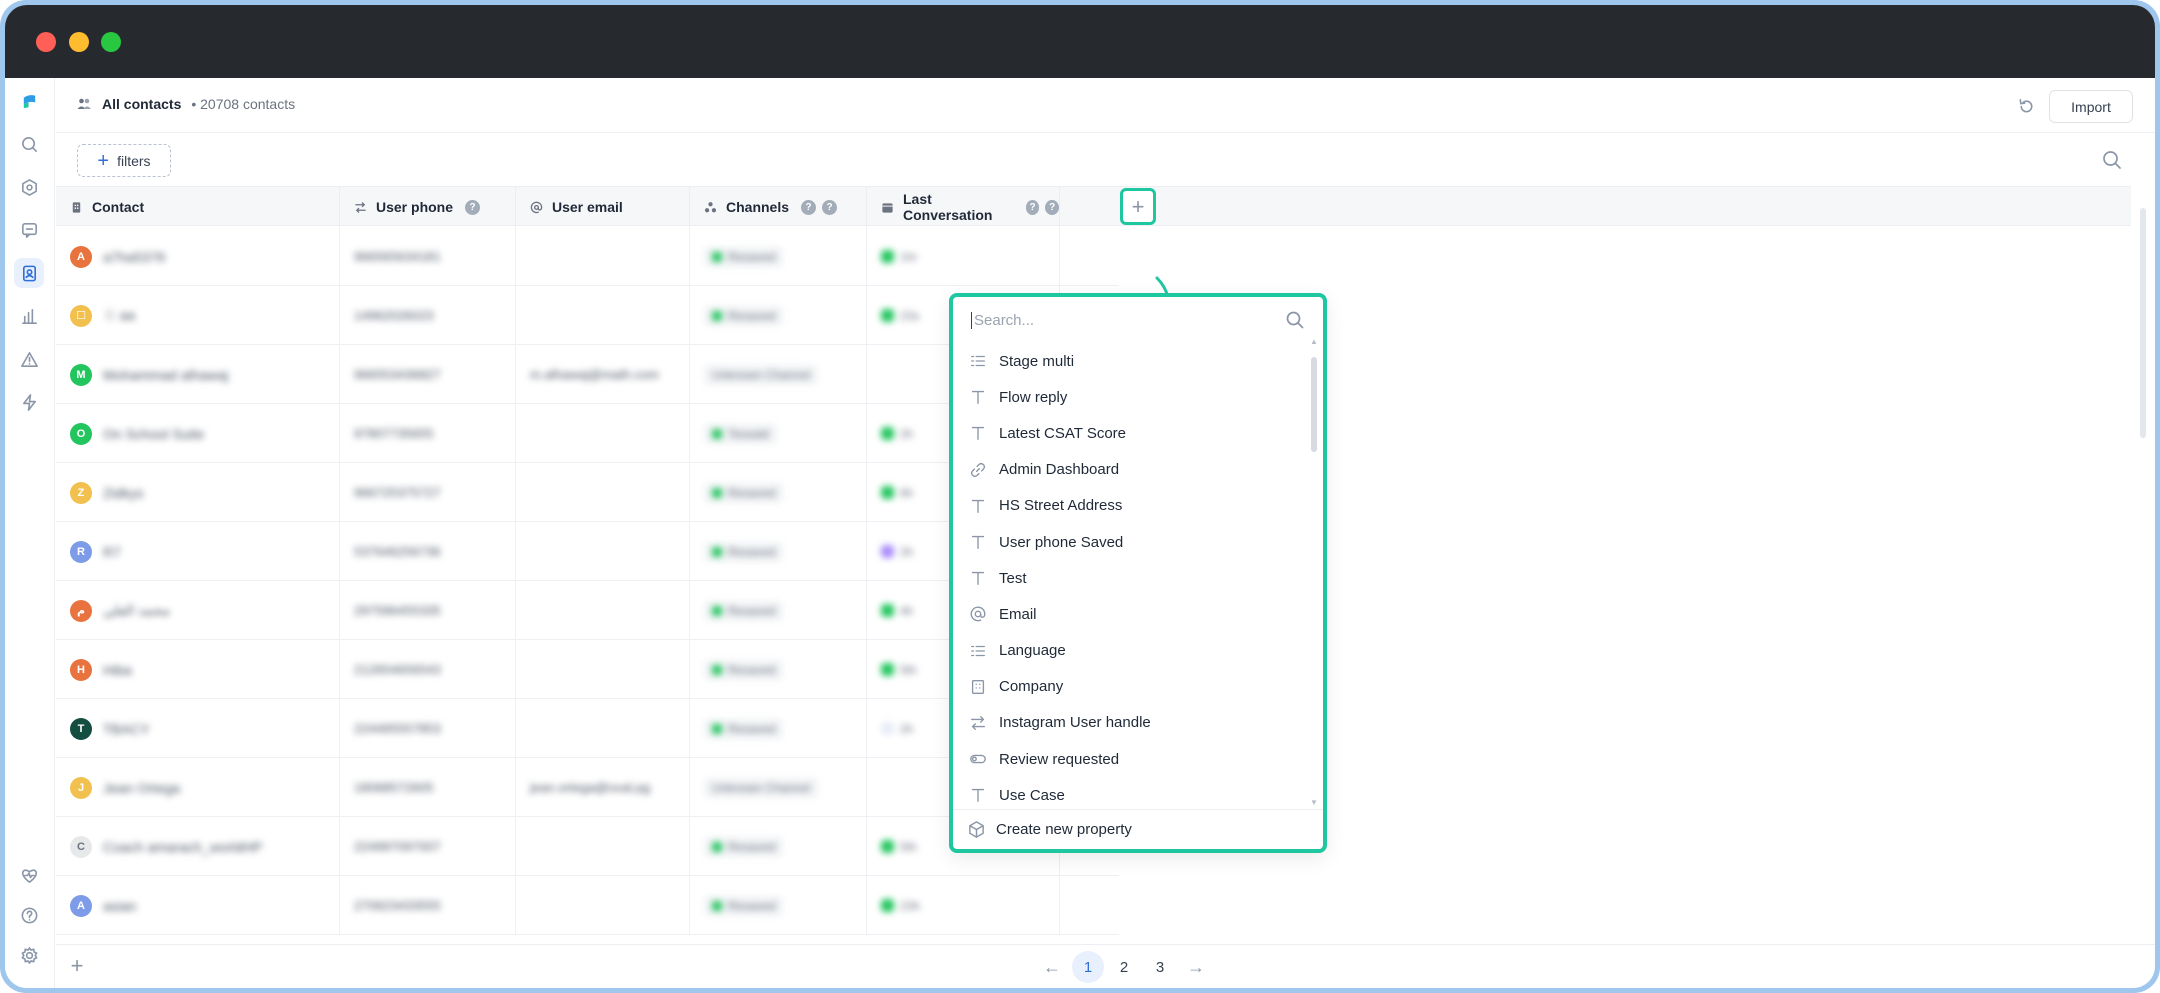 This screenshot has width=2160, height=993. What do you see at coordinates (428, 669) in the screenshot?
I see `cell-user-phone: 212654656543` at bounding box center [428, 669].